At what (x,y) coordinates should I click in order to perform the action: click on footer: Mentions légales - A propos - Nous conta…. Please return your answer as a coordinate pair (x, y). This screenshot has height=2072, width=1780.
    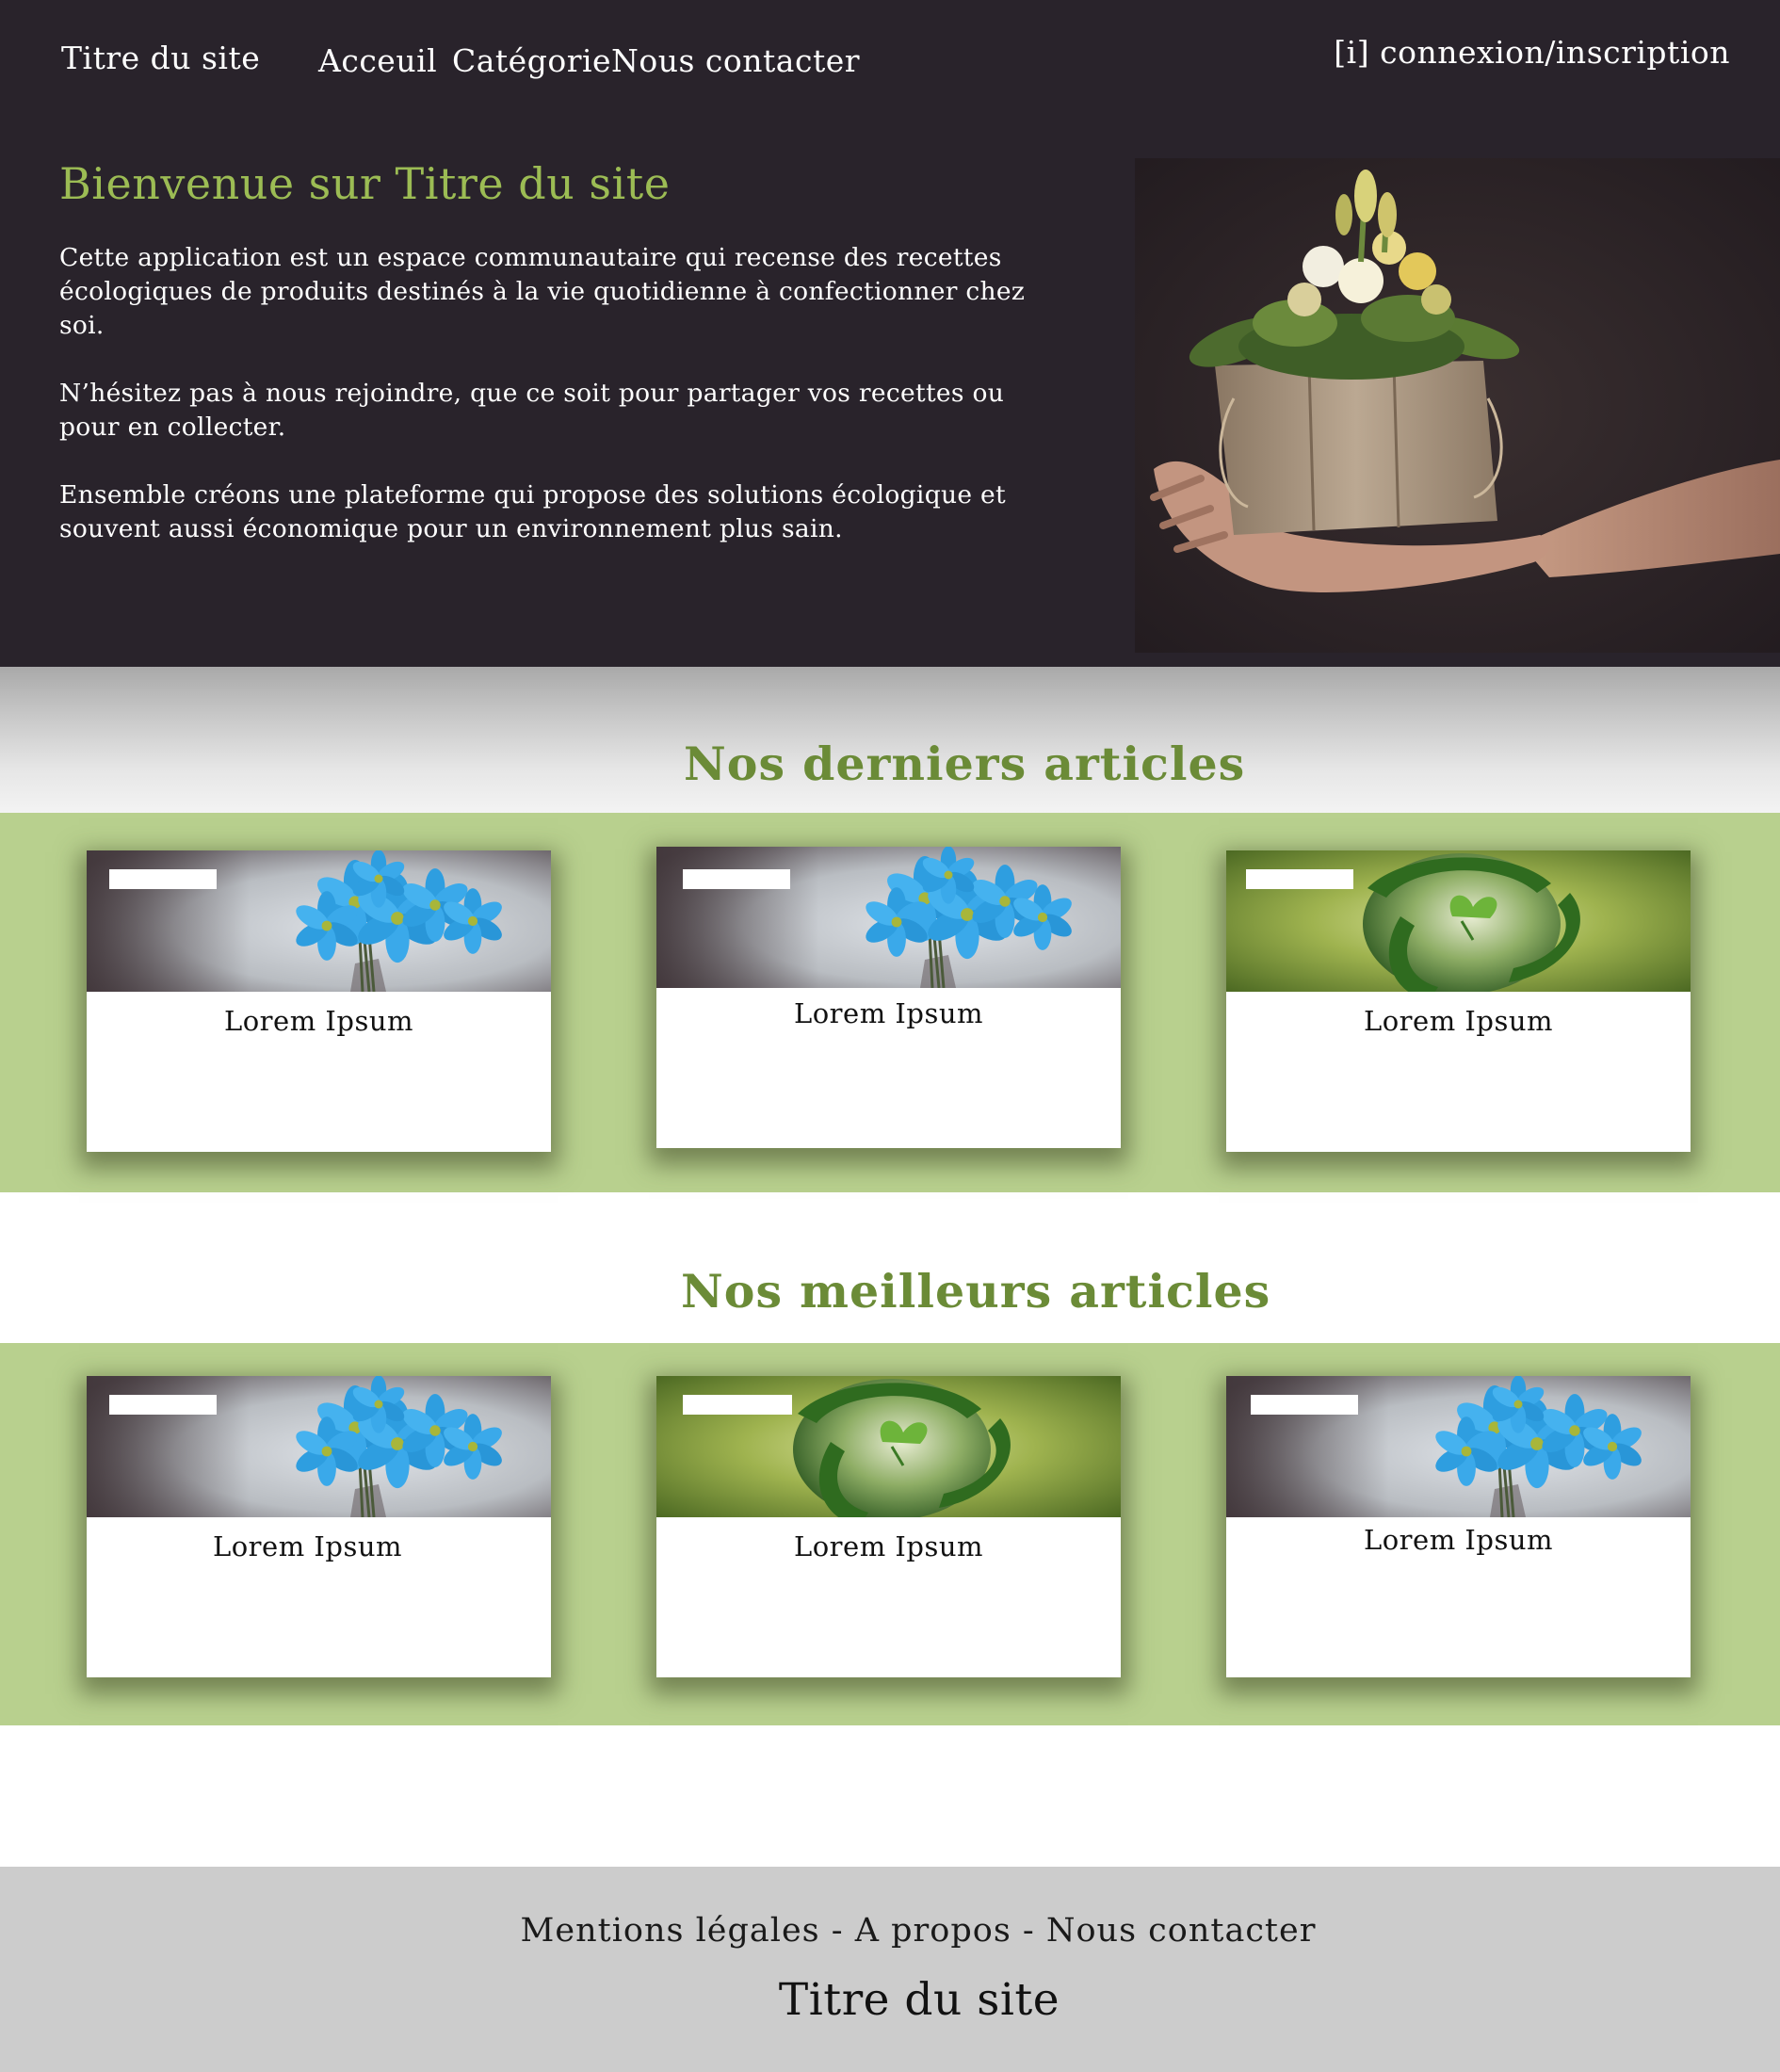
    Looking at the image, I should click on (890, 1970).